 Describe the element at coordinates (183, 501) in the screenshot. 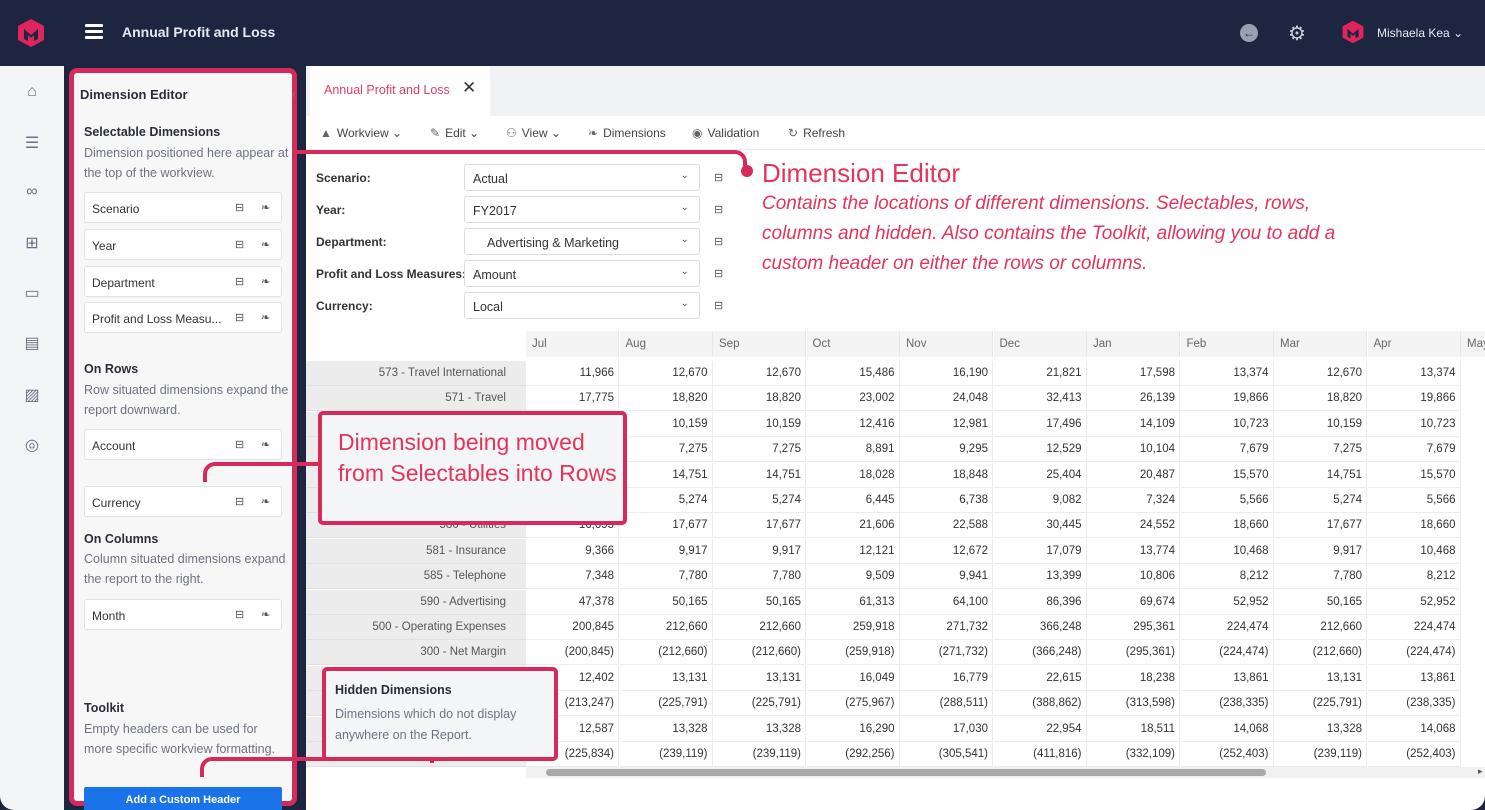

I see `dimension-card-currency: Currency ⊟ ❧` at that location.